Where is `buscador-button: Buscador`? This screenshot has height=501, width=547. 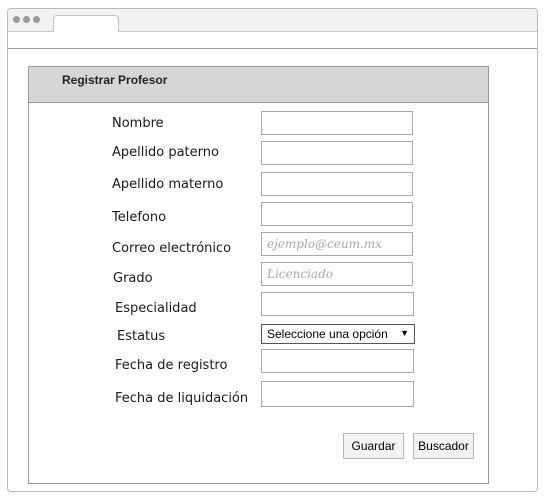
buscador-button: Buscador is located at coordinates (443, 446).